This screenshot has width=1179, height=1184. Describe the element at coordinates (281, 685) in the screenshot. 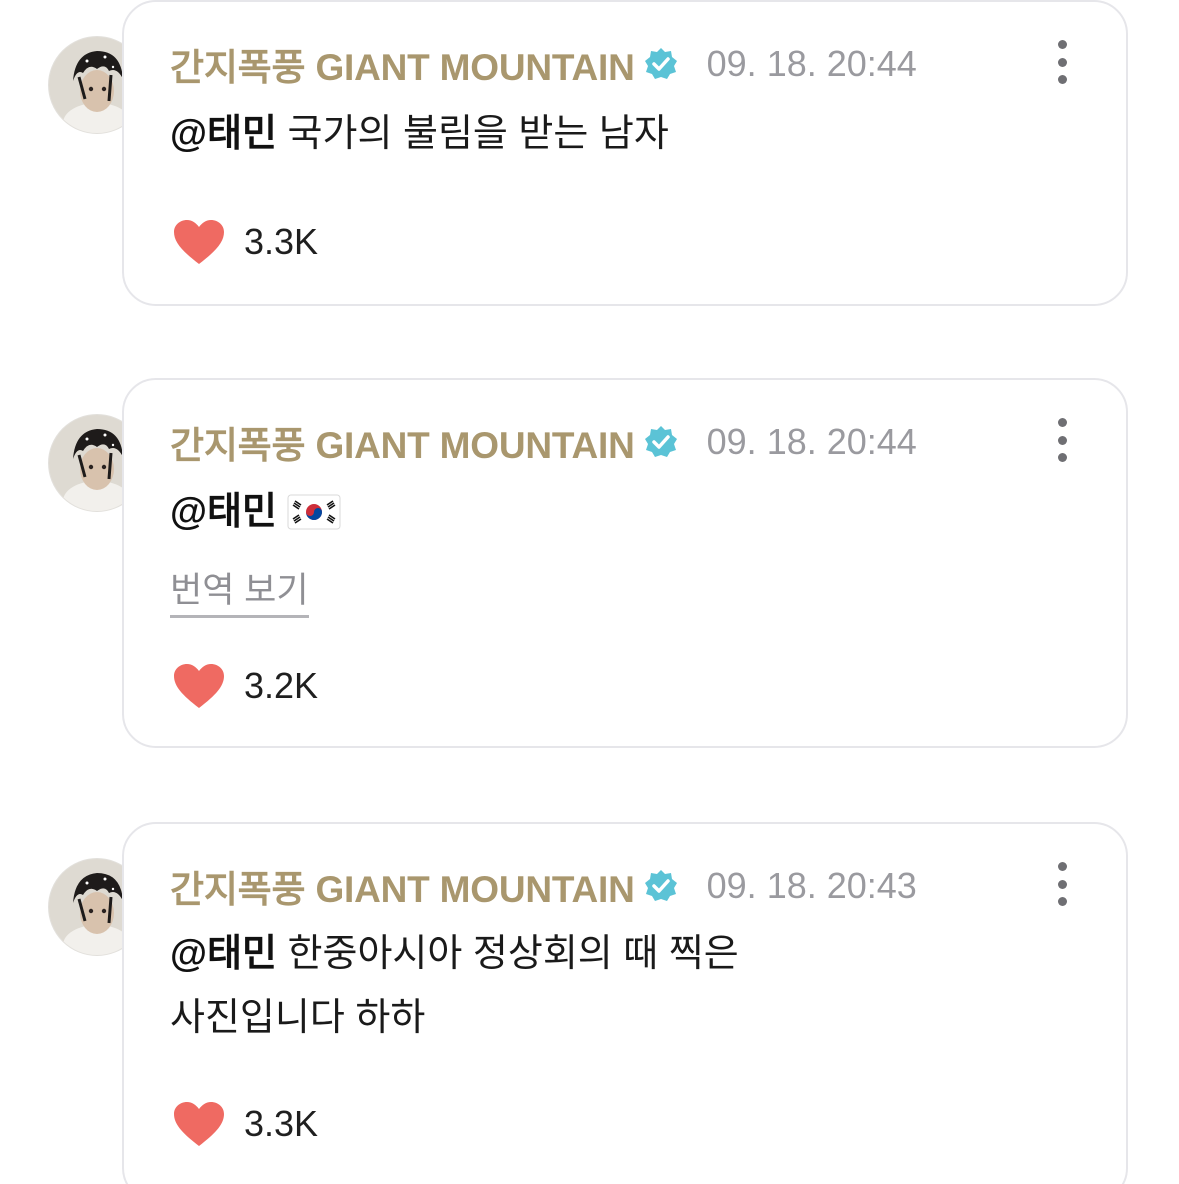

I see `like-count: 3.2K` at that location.